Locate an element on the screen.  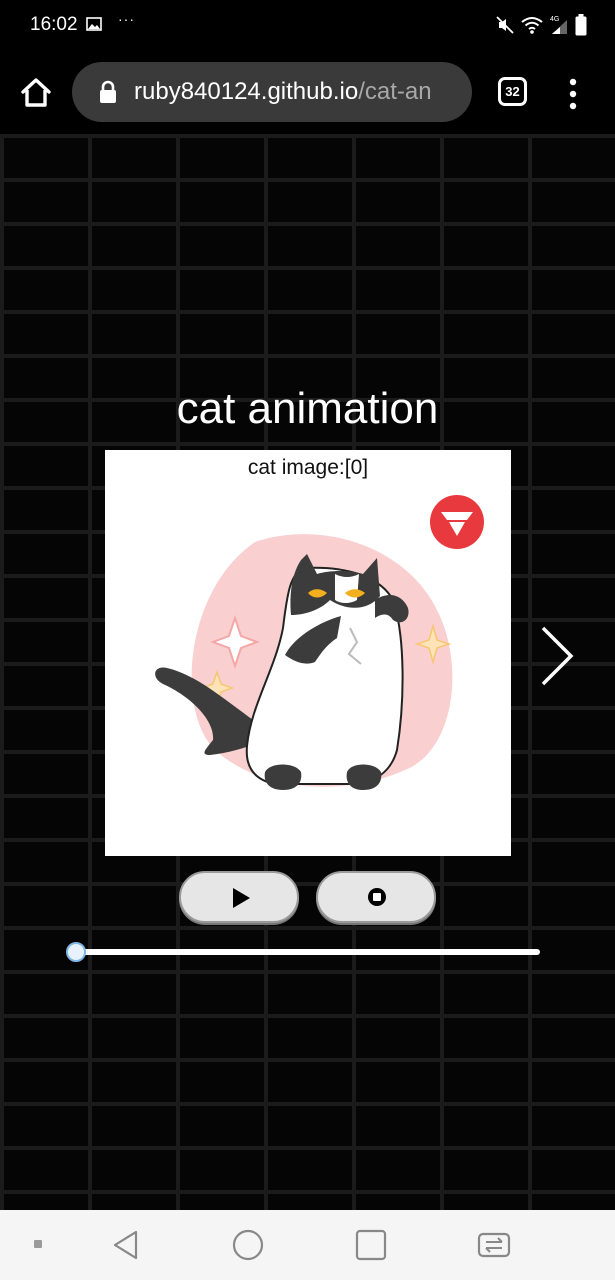
cat-image-caption: cat image:[0] is located at coordinates (308, 467).